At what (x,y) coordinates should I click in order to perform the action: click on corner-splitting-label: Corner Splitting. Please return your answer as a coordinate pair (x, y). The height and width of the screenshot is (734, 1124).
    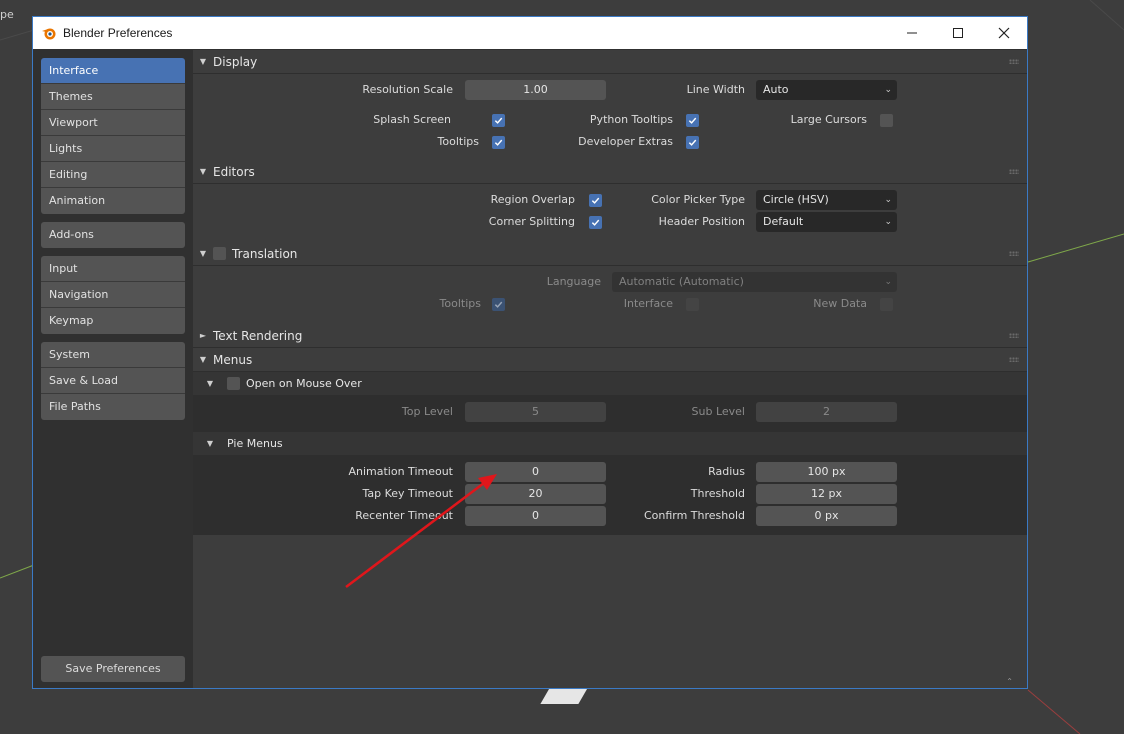
    Looking at the image, I should click on (531, 221).